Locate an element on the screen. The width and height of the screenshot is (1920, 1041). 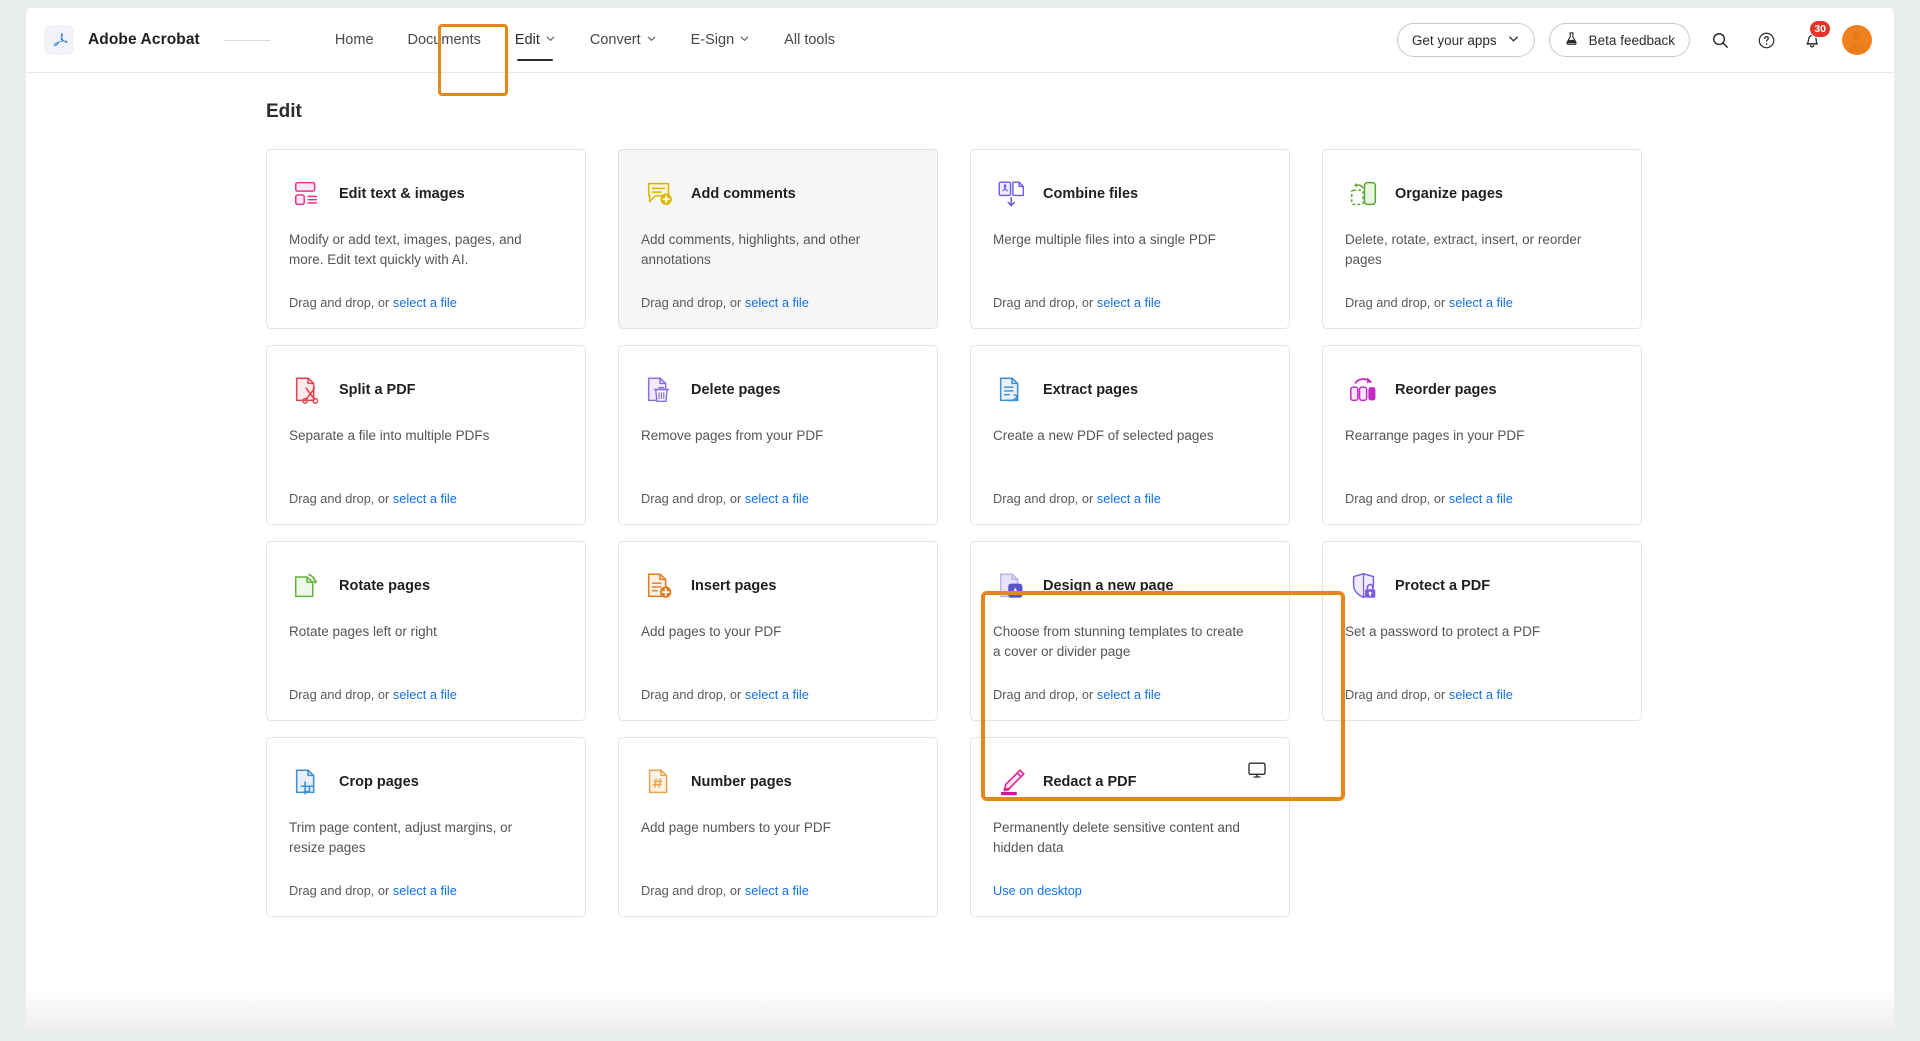
header-actions: Get your apps Beta feedback 30 is located at coordinates (1634, 38).